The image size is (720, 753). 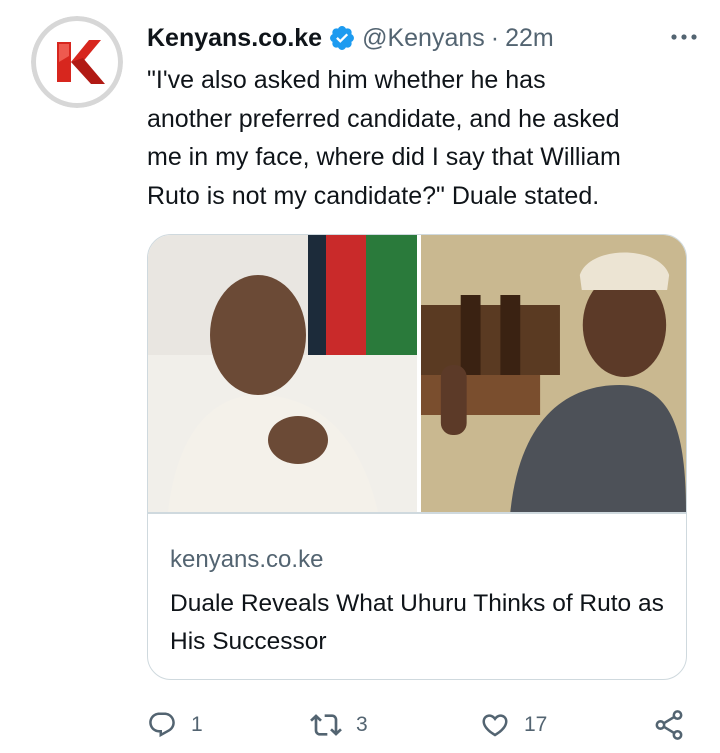 What do you see at coordinates (513, 725) in the screenshot?
I see `like-button: 17` at bounding box center [513, 725].